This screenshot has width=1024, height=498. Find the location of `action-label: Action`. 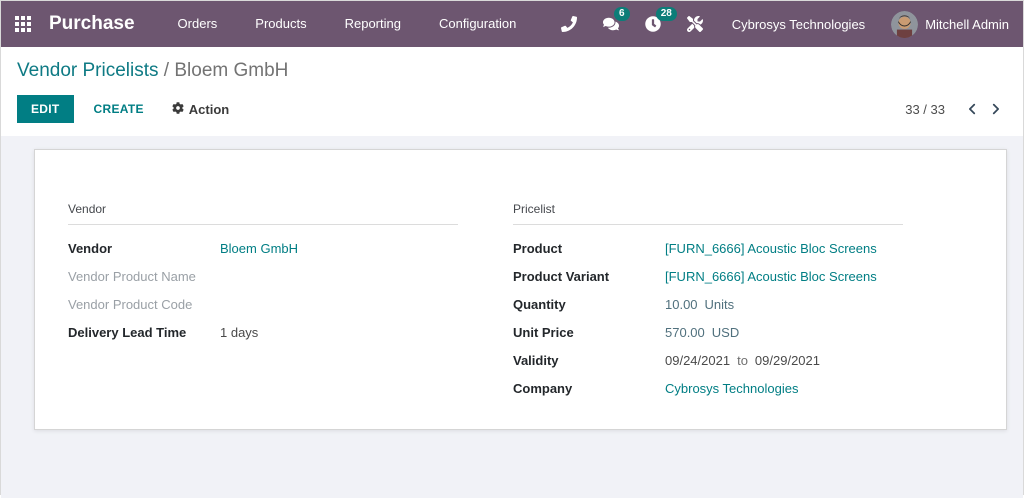

action-label: Action is located at coordinates (209, 109).